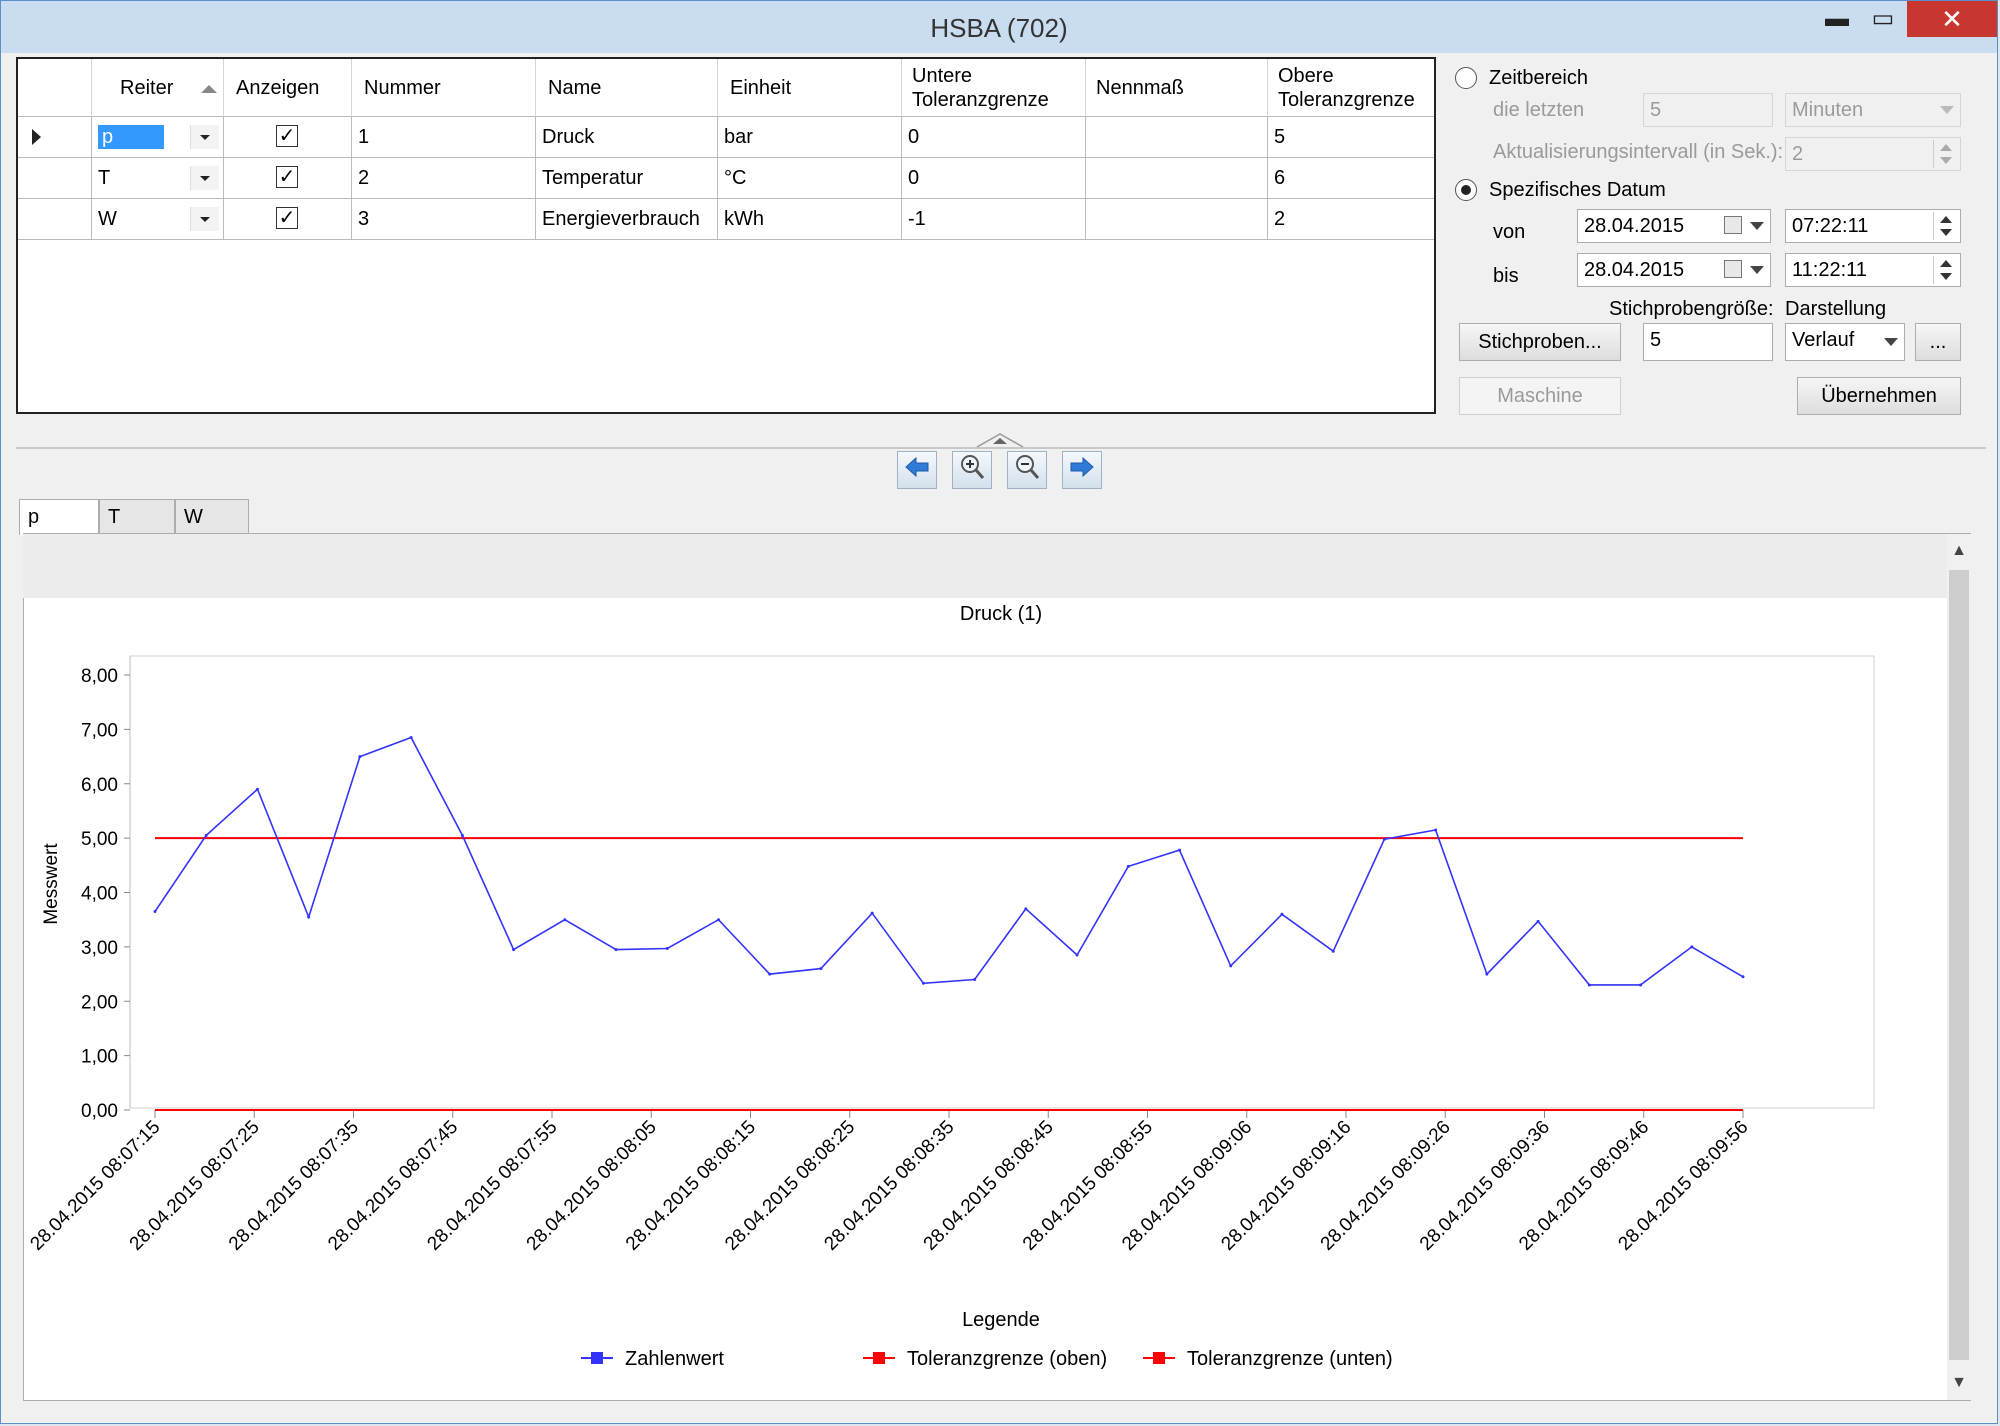  I want to click on nummer-cell: 1, so click(444, 137).